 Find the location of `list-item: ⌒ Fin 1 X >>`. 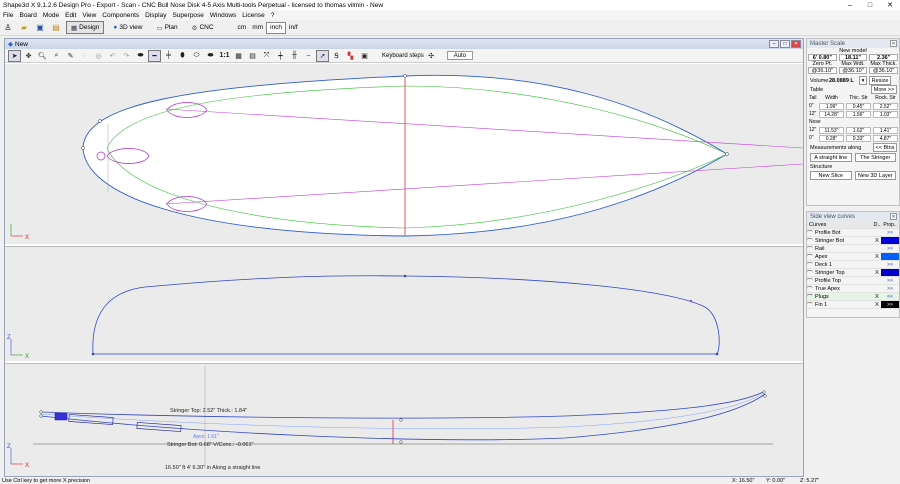

list-item: ⌒ Fin 1 X >> is located at coordinates (853, 305).